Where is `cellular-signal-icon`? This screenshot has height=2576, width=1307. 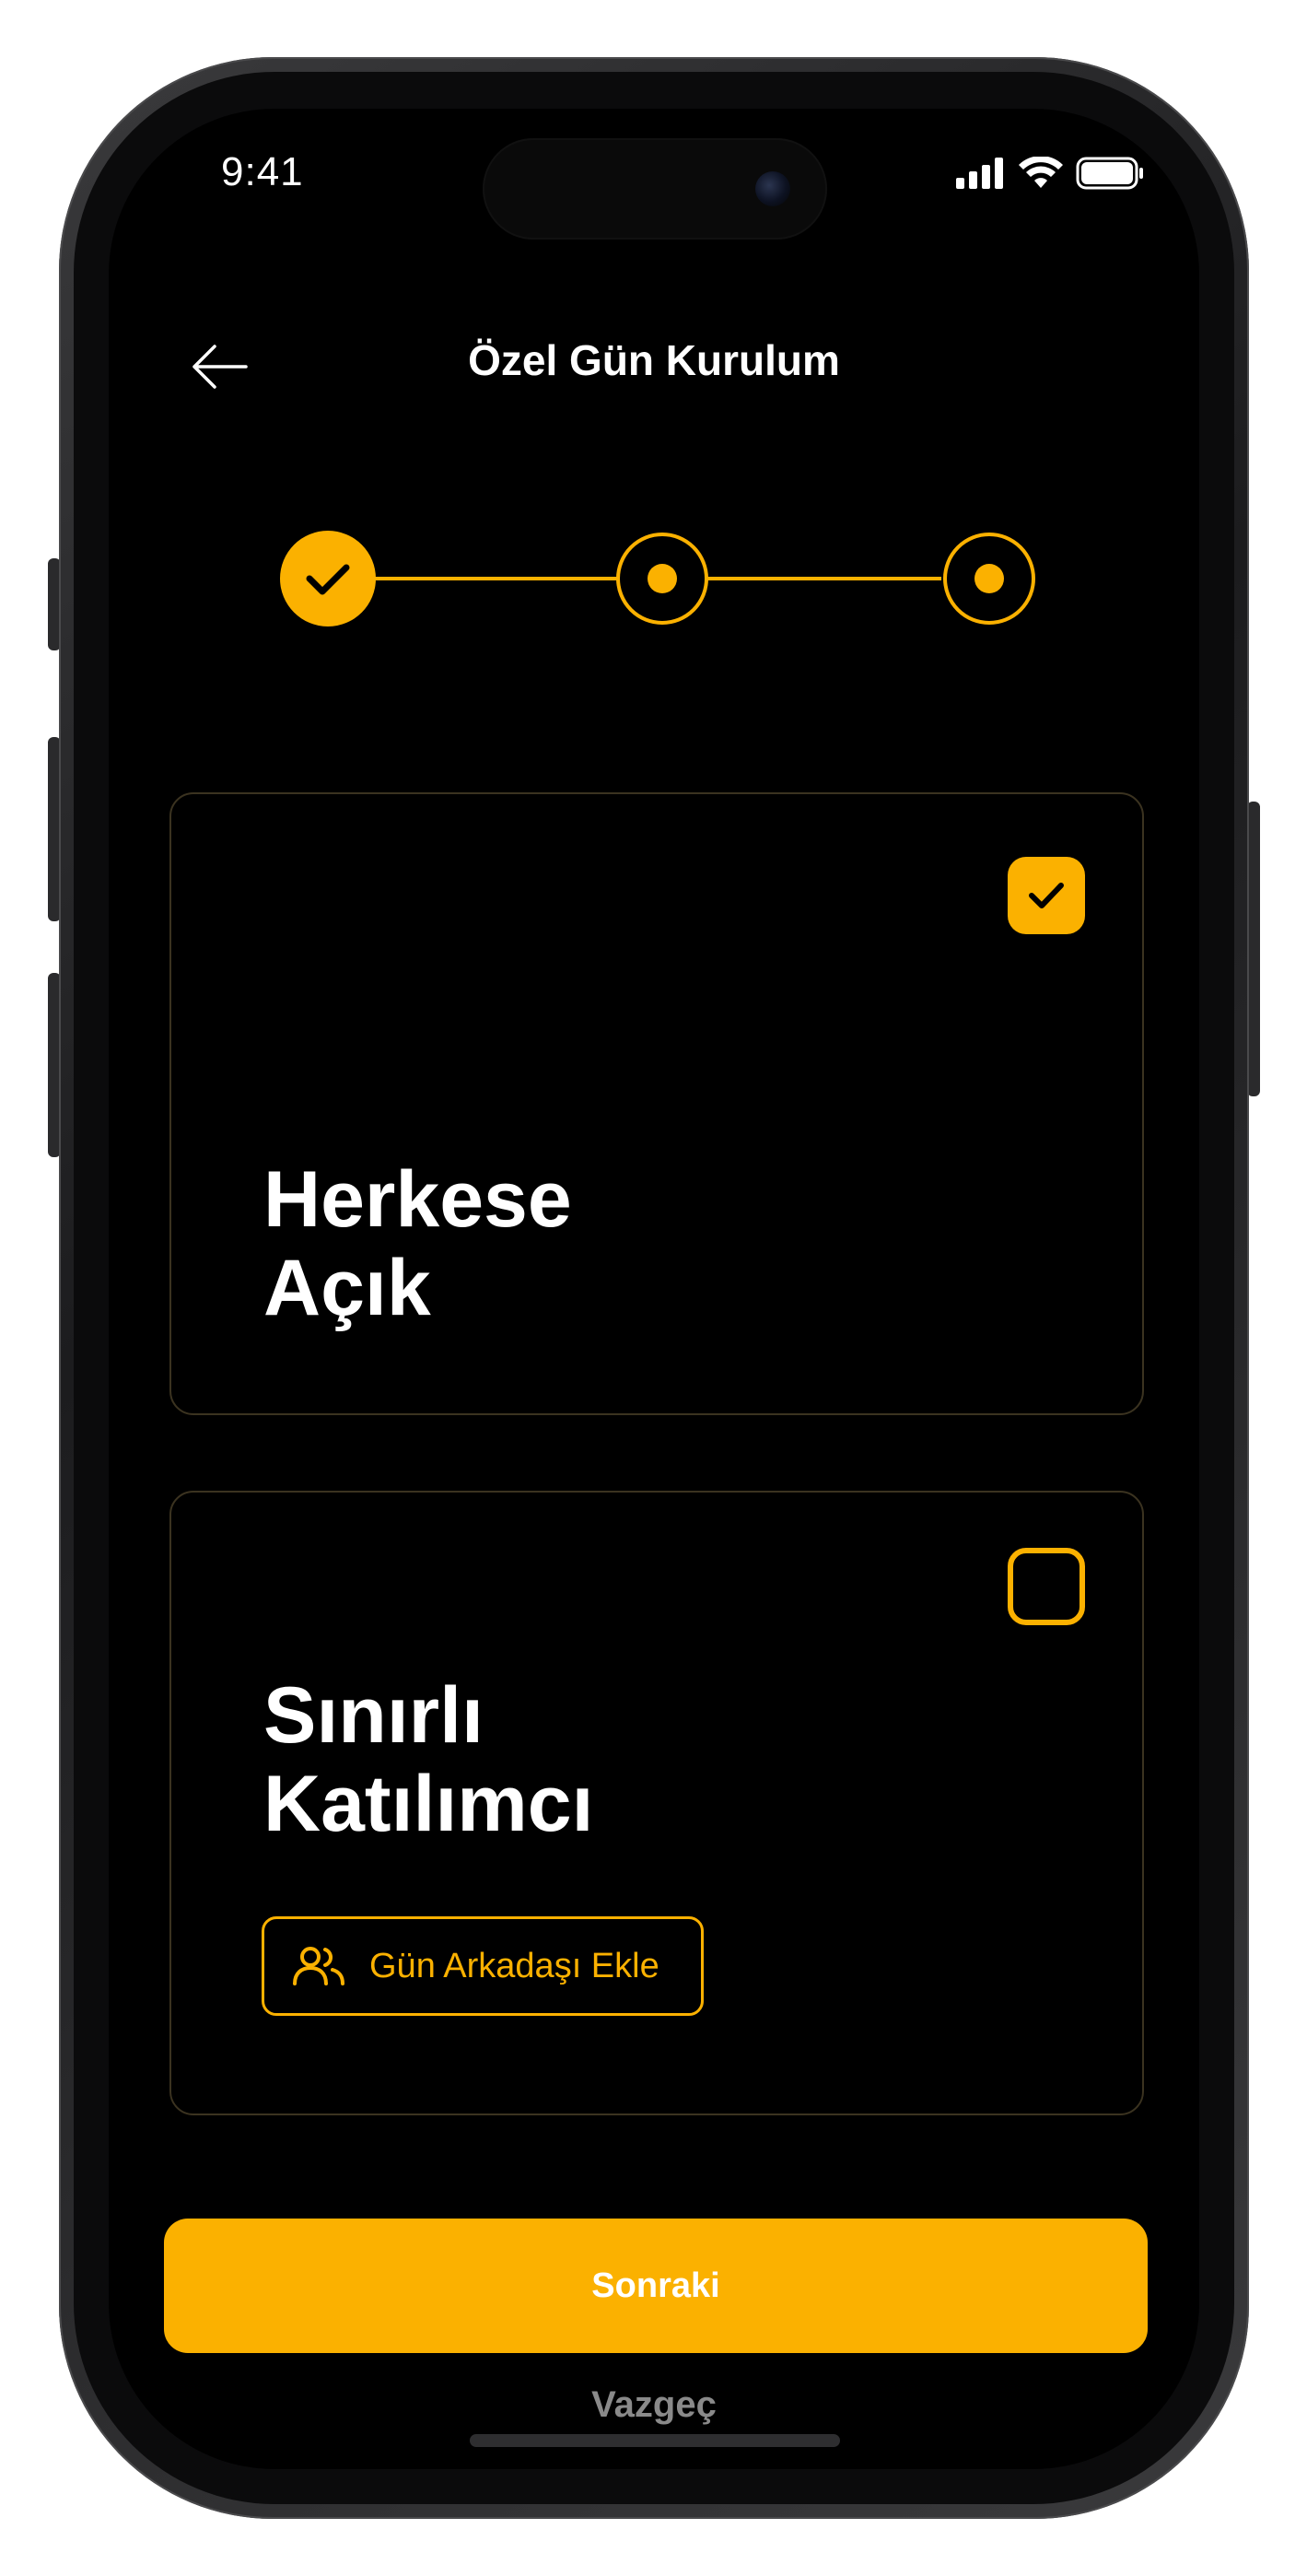
cellular-signal-icon is located at coordinates (980, 173).